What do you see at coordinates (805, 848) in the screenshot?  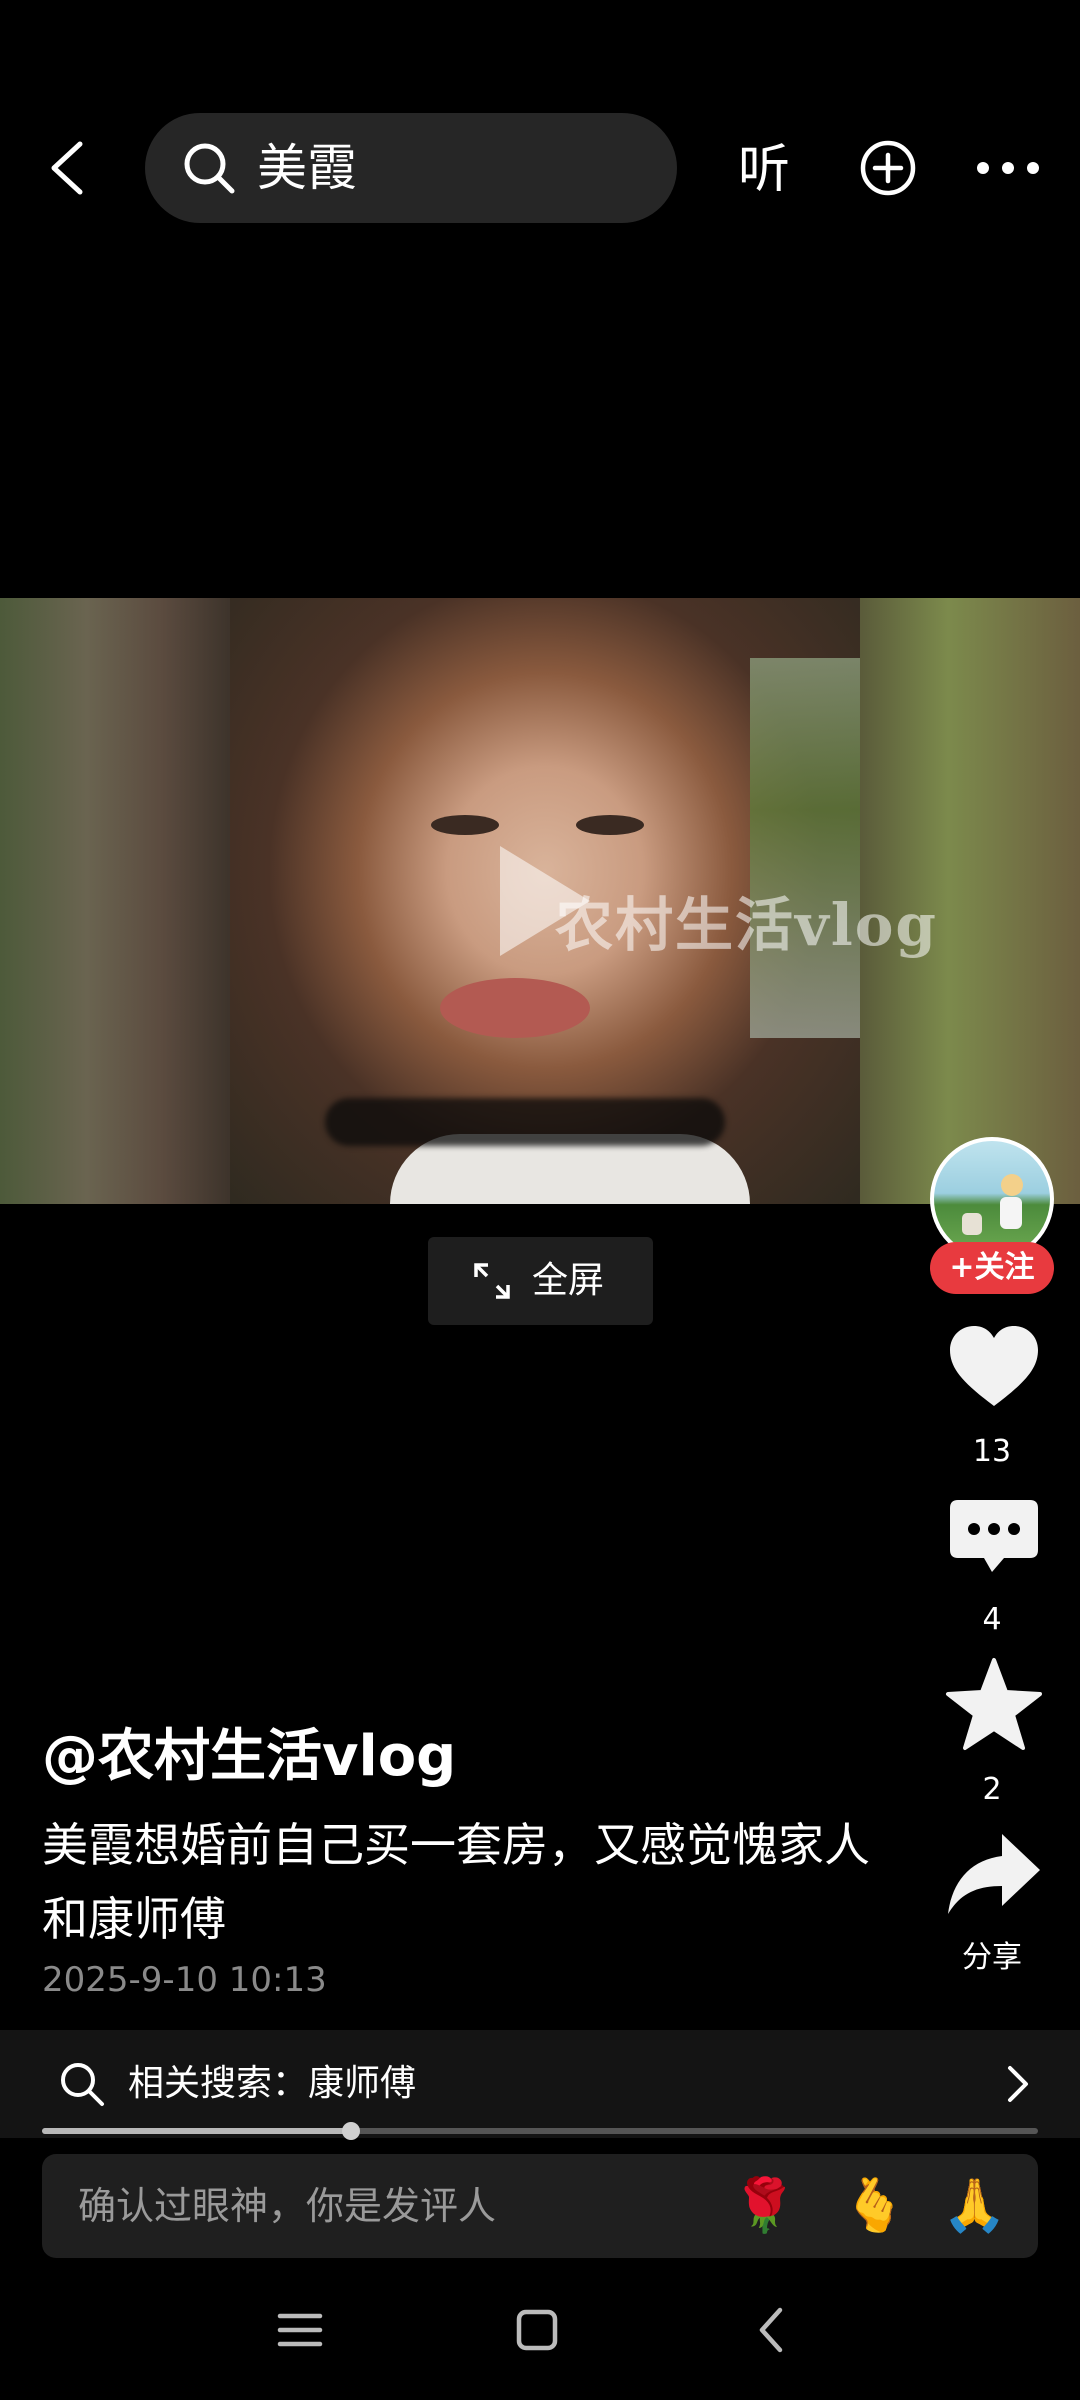 I see `background-foliage` at bounding box center [805, 848].